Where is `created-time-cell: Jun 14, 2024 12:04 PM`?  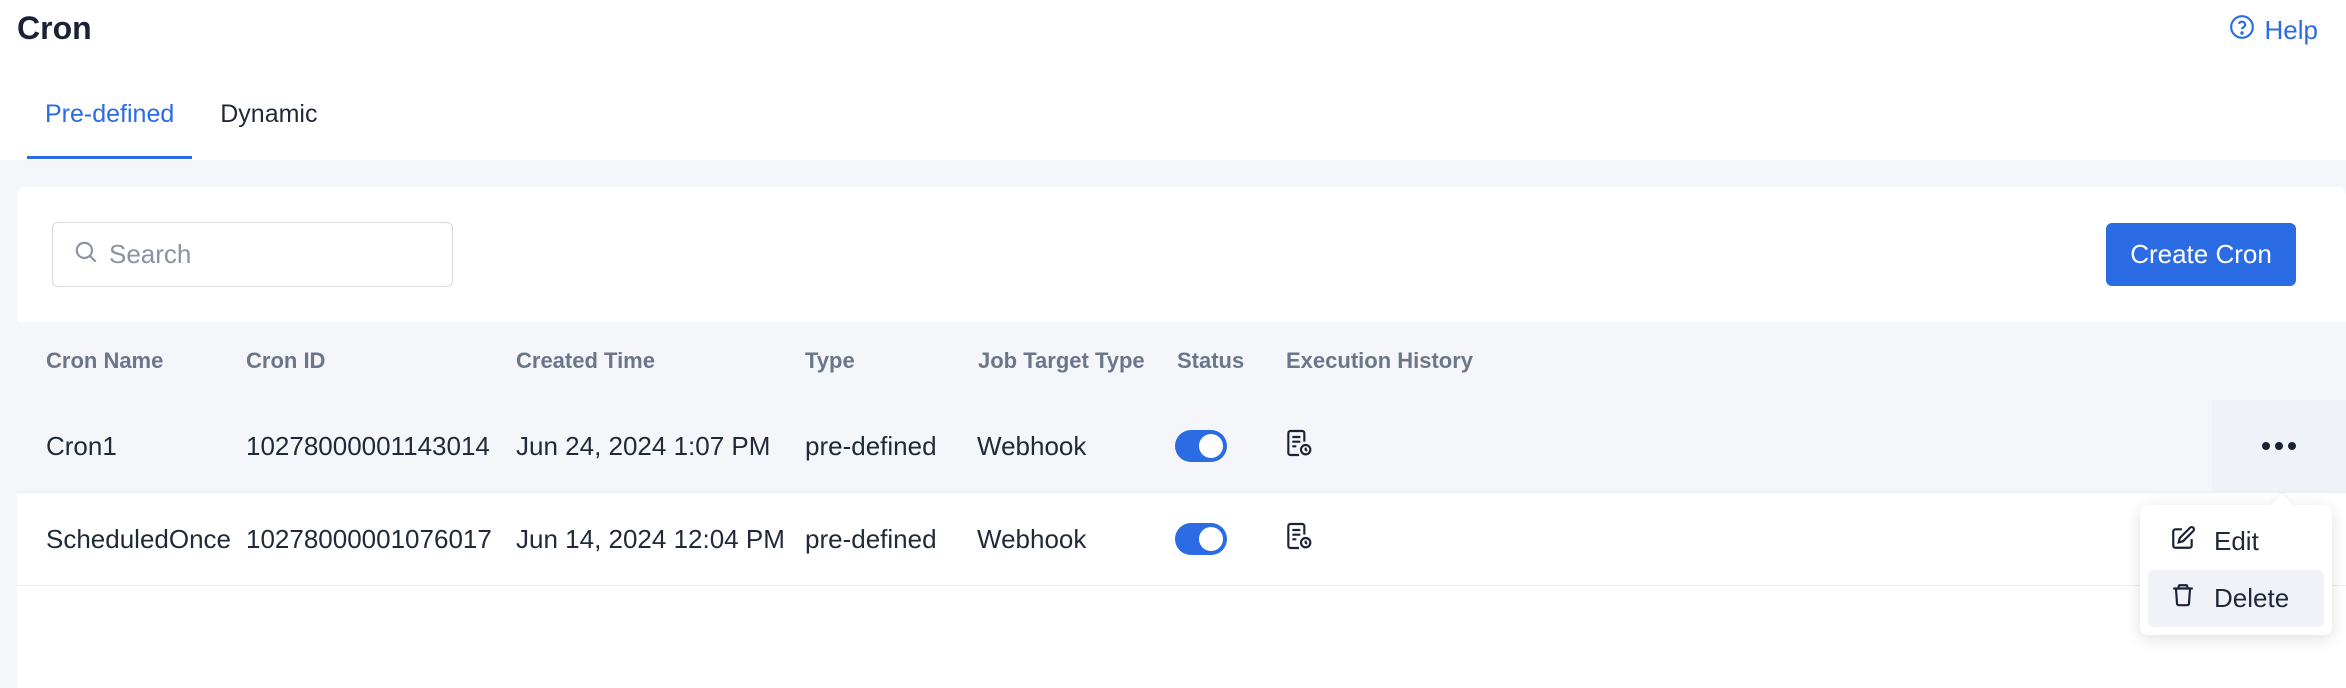
created-time-cell: Jun 14, 2024 12:04 PM is located at coordinates (650, 538).